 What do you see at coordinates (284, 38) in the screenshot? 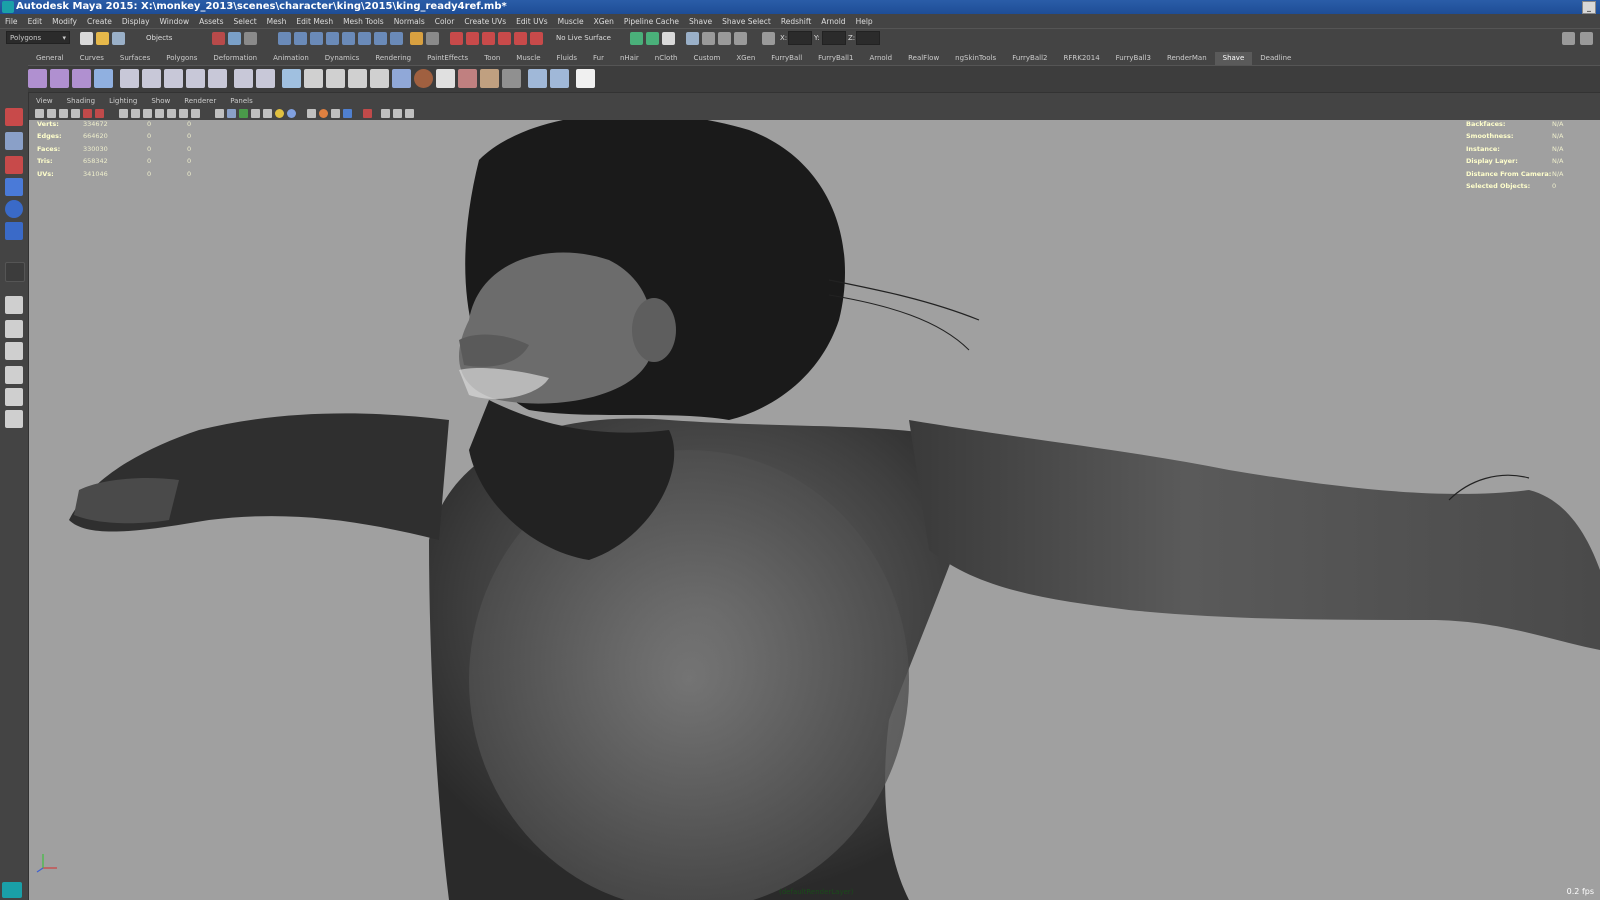
I see `snap-grid-icon` at bounding box center [284, 38].